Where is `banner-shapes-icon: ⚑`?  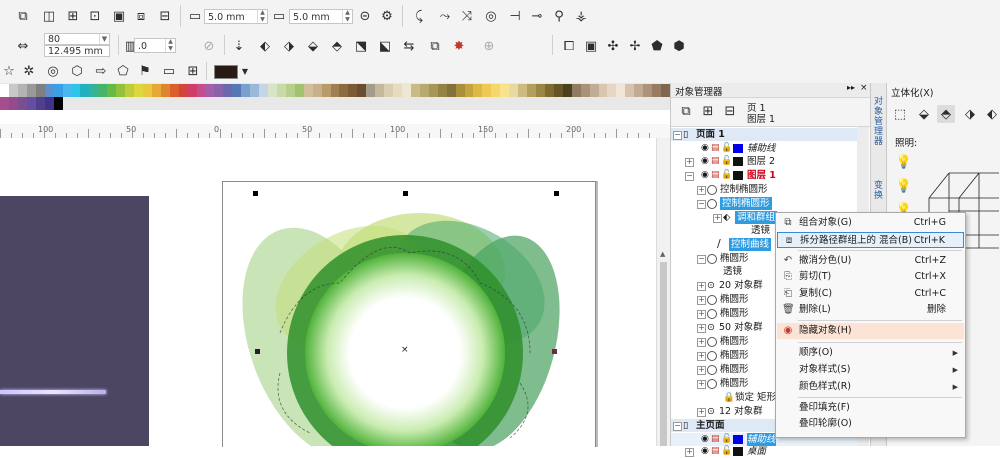
banner-shapes-icon: ⚑ is located at coordinates (145, 71).